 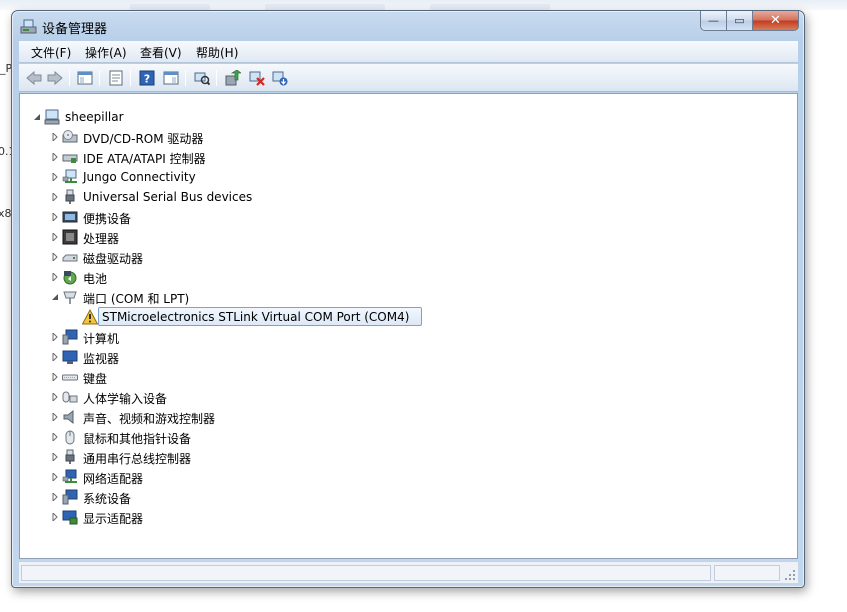 I want to click on tree-node-expanded: 端口 (COM 和 LPT), so click(x=120, y=297).